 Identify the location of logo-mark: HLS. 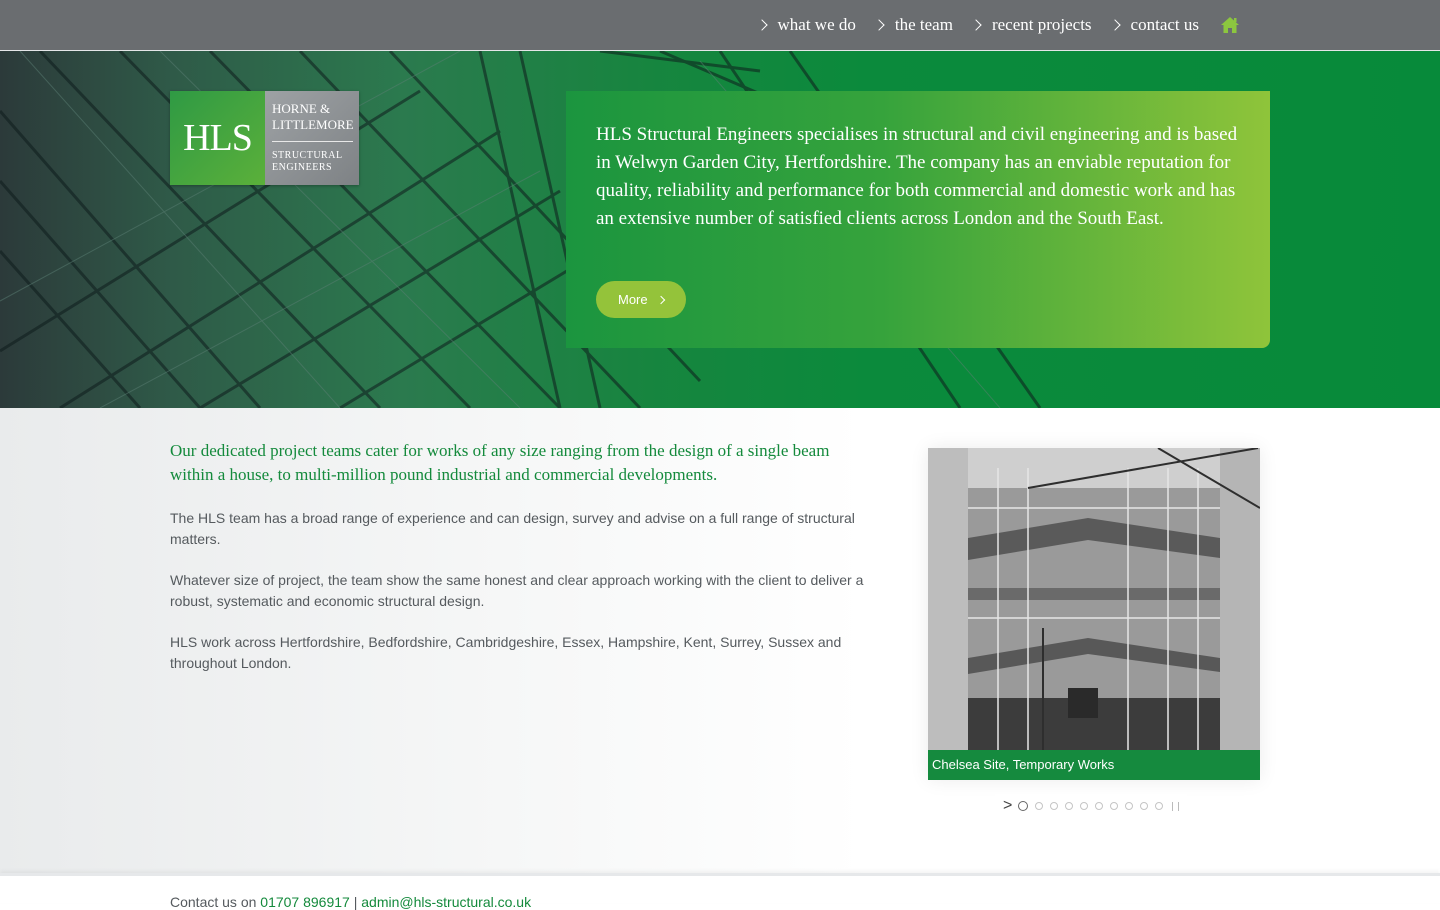
(217, 138).